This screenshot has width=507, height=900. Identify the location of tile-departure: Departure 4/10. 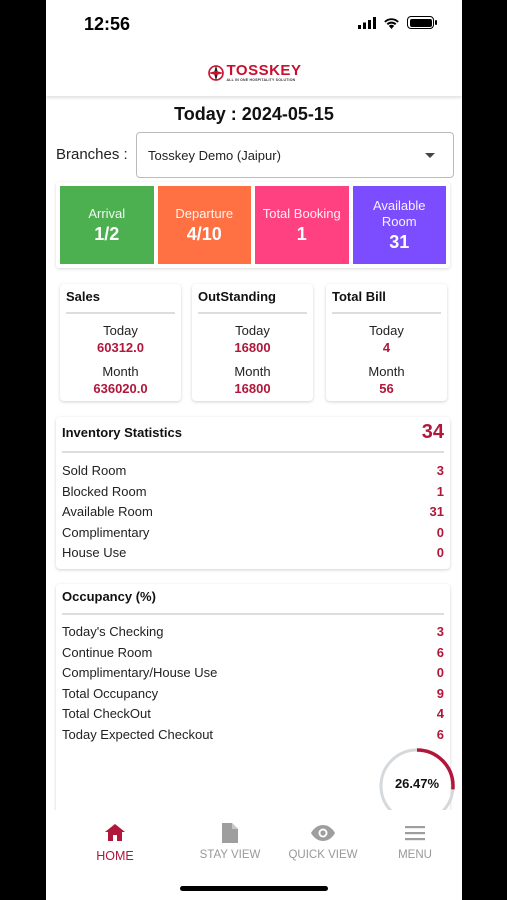
(204, 225).